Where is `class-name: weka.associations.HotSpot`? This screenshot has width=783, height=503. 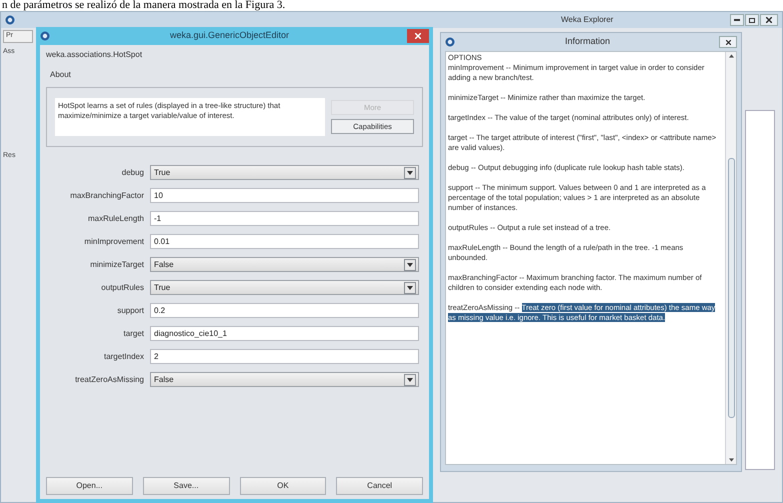
class-name: weka.associations.HotSpot is located at coordinates (95, 55).